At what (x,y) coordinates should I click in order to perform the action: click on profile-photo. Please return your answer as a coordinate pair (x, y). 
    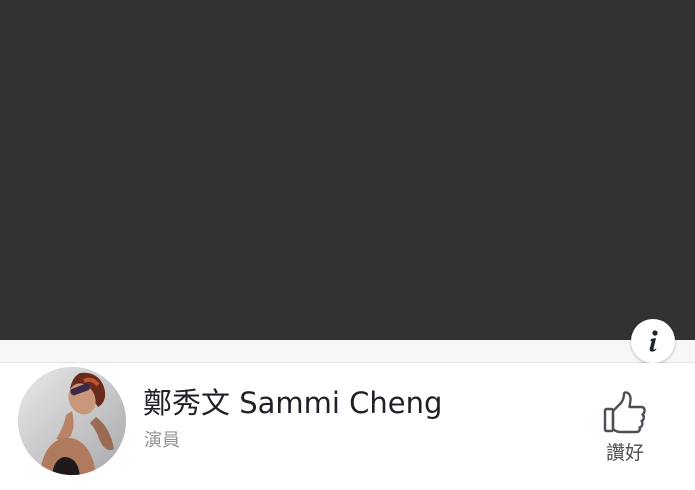
    Looking at the image, I should click on (72, 421).